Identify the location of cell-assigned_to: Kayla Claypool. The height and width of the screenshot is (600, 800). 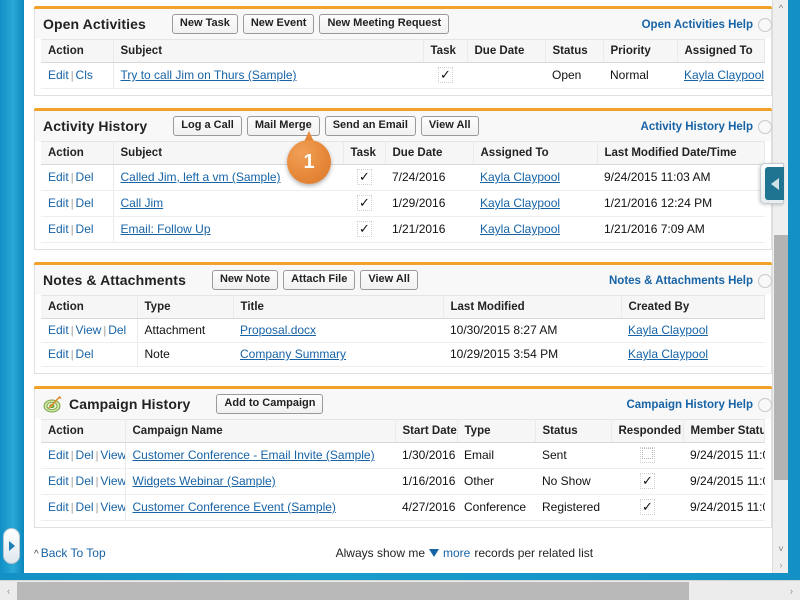
(535, 177).